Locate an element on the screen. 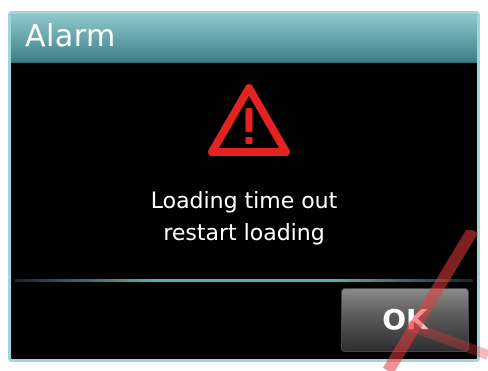 This screenshot has height=371, width=488. separator is located at coordinates (244, 280).